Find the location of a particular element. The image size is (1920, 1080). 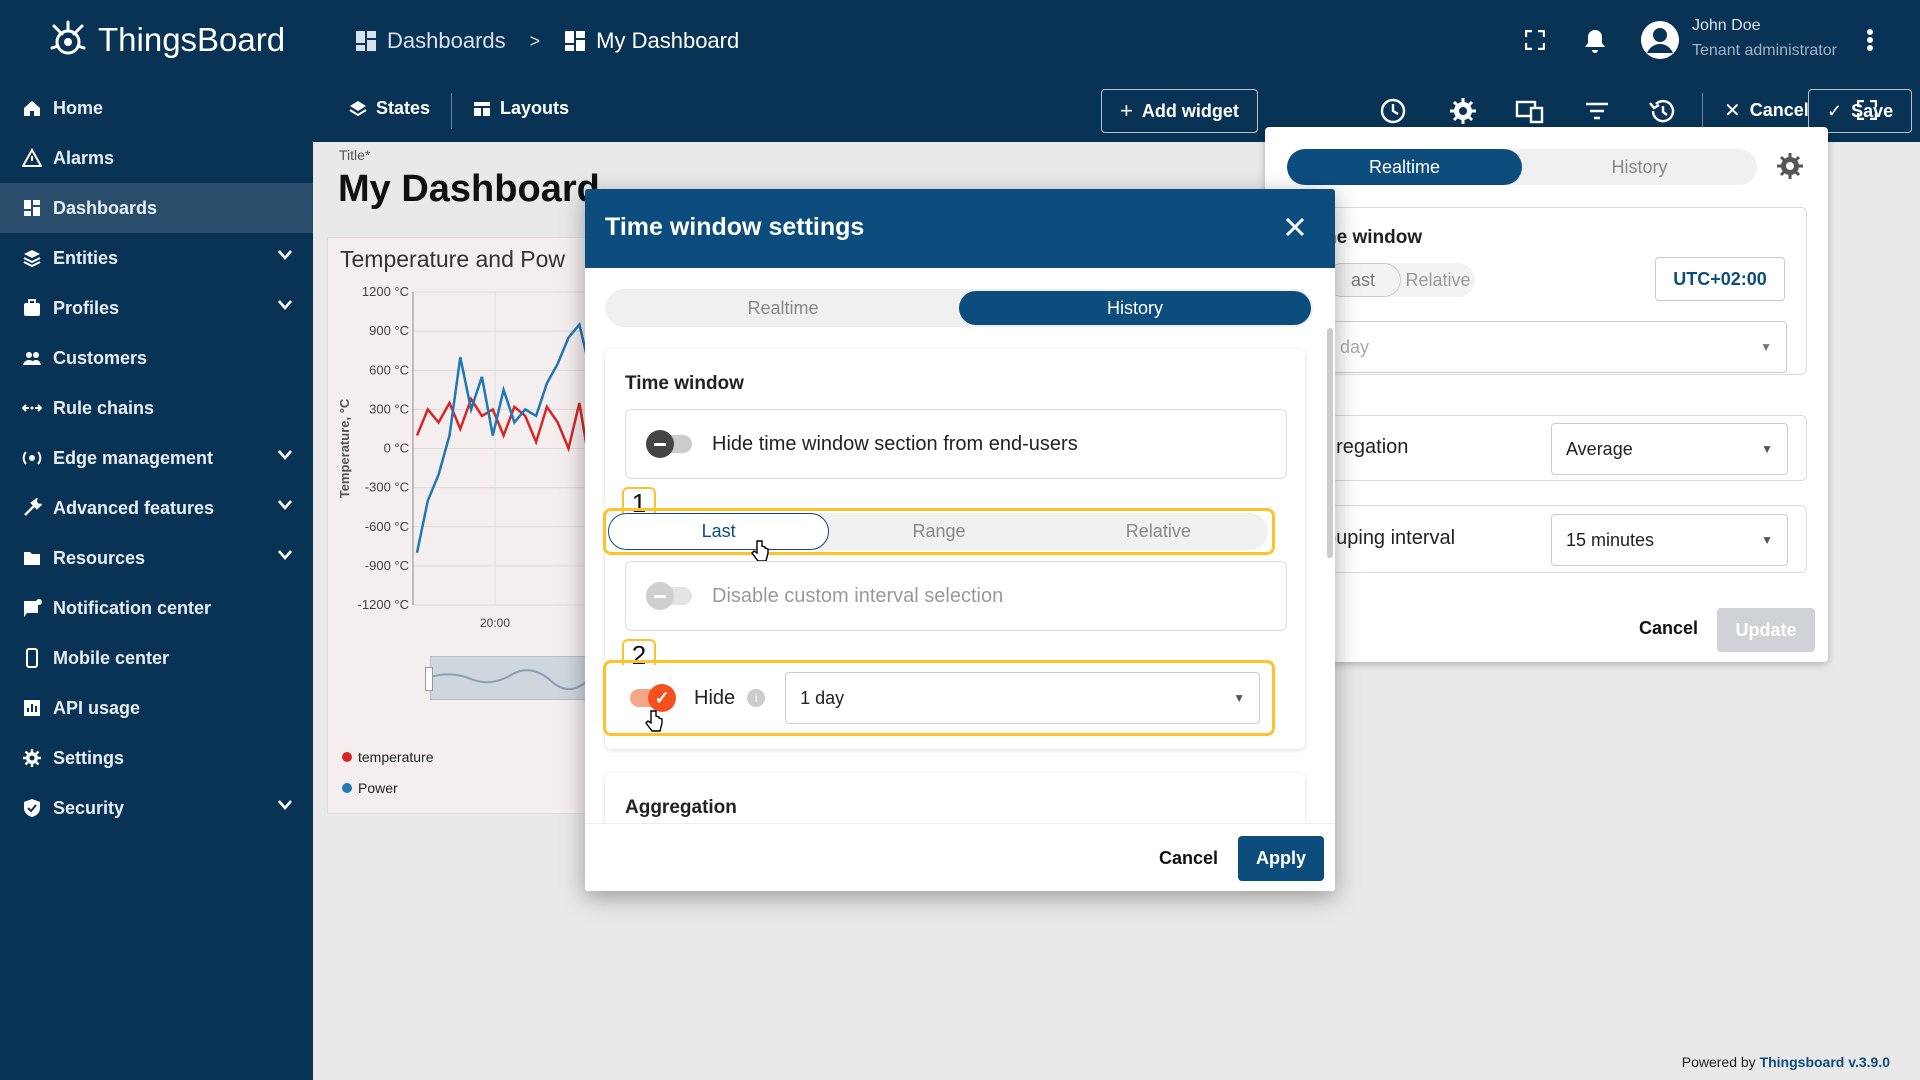

powered-by-link: Thingsboard v.3.9.0 is located at coordinates (1825, 1062).